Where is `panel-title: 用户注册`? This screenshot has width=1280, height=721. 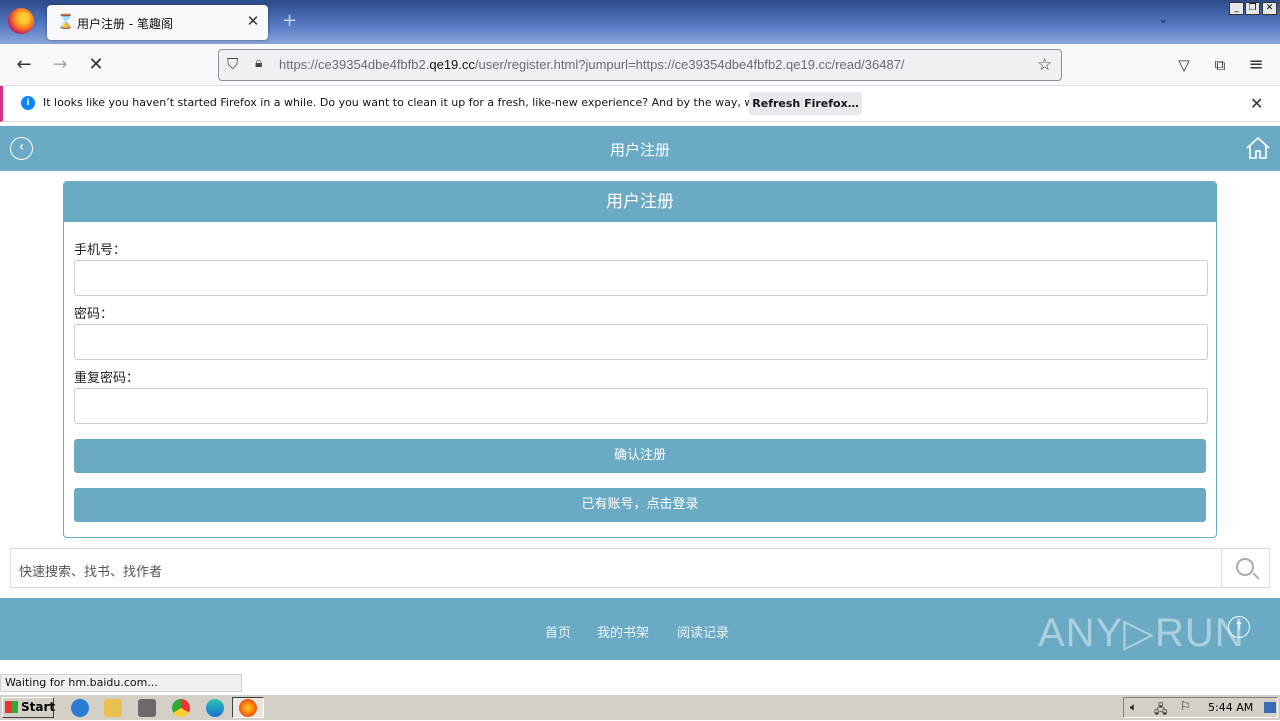
panel-title: 用户注册 is located at coordinates (640, 202).